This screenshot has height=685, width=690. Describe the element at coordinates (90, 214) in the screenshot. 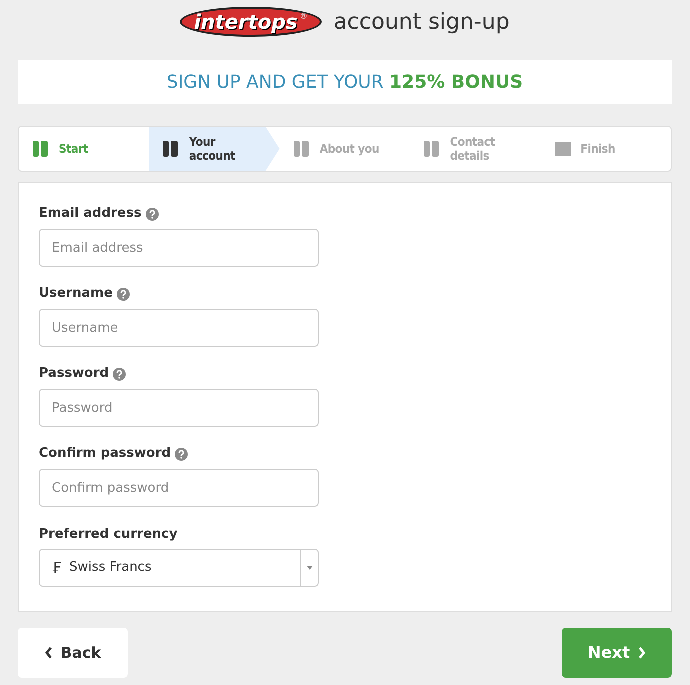

I see `field-label: Email address` at that location.